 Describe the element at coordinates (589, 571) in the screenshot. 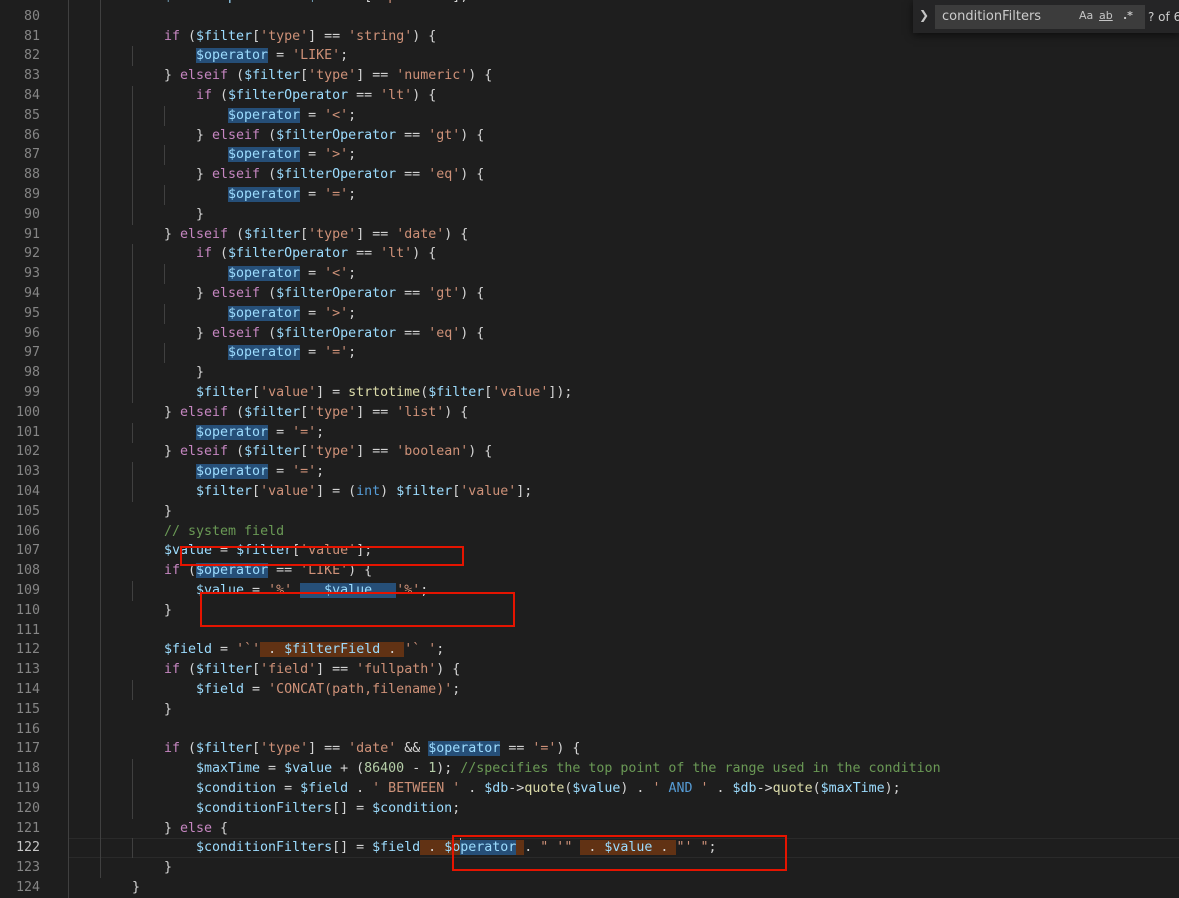

I see `code-line: 108 if ($operator == 'LIKE') {` at that location.